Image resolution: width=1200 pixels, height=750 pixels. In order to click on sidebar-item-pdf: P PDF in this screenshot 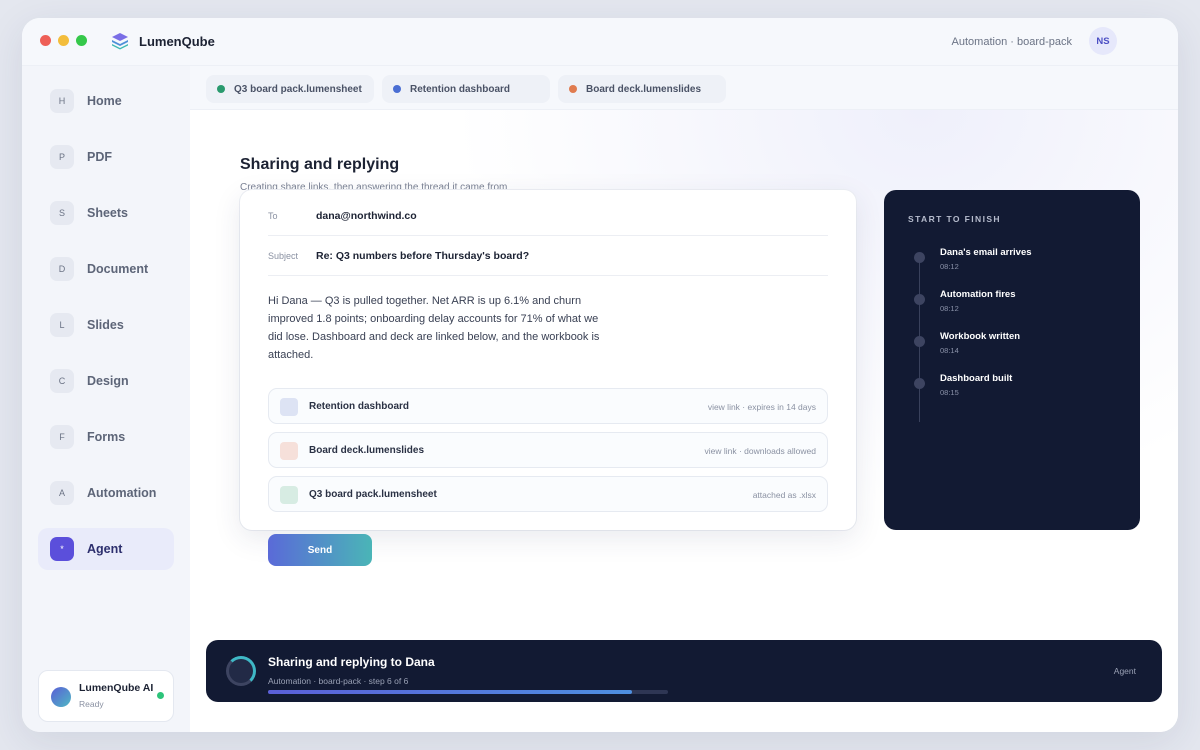, I will do `click(106, 157)`.